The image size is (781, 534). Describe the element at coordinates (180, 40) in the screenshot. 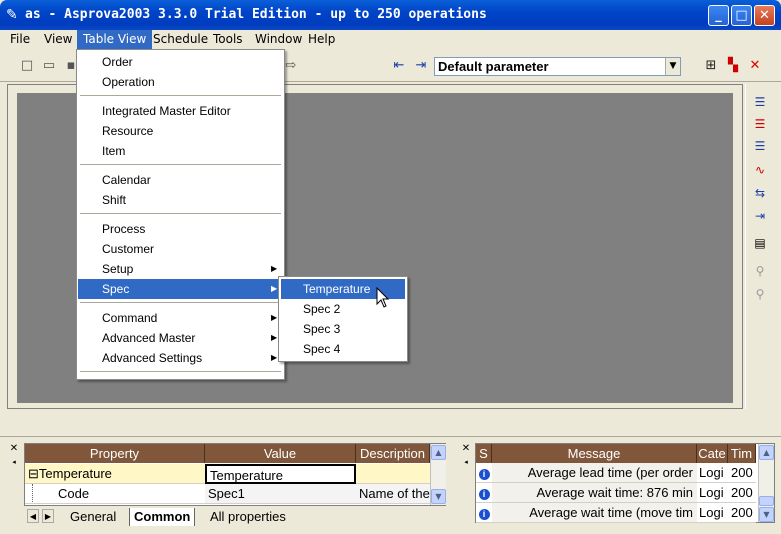

I see `menu-schedule: Schedule` at that location.